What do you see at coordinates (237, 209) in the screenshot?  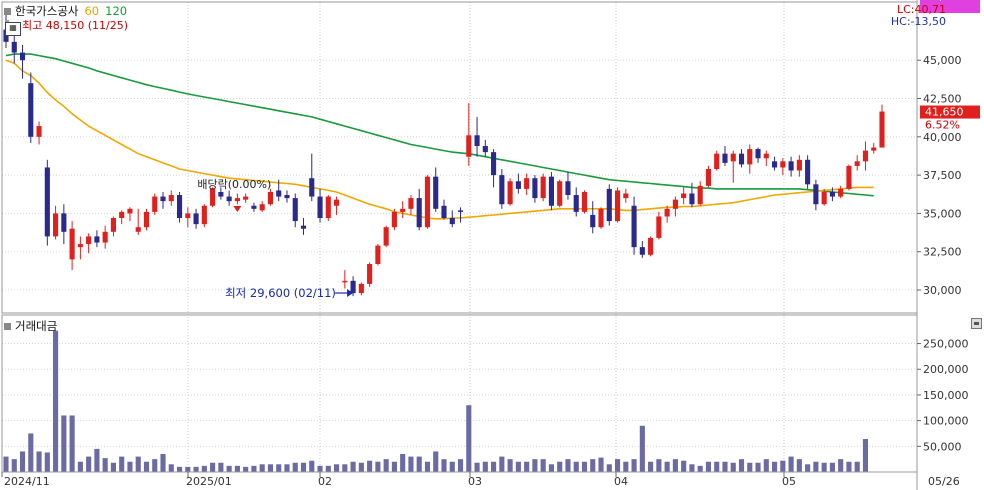 I see `dividend-arrow-icon` at bounding box center [237, 209].